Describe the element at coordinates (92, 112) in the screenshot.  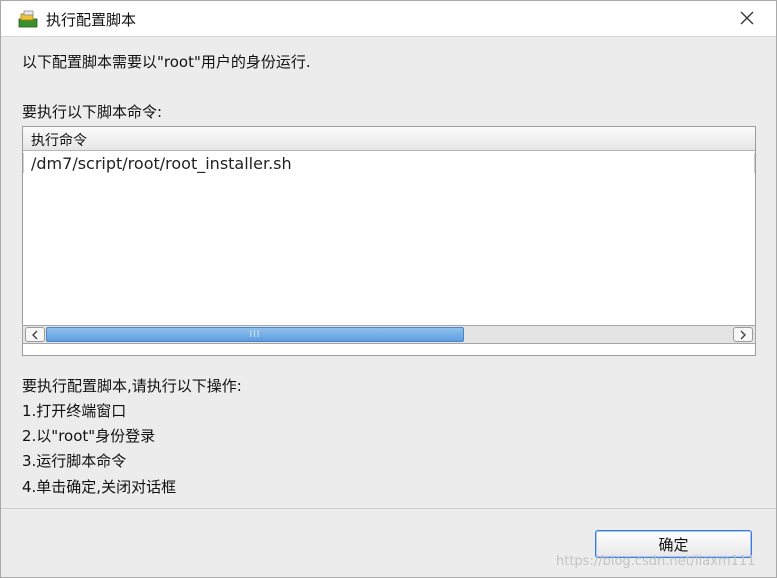
I see `commands-heading: 要执行以下脚本命令:` at that location.